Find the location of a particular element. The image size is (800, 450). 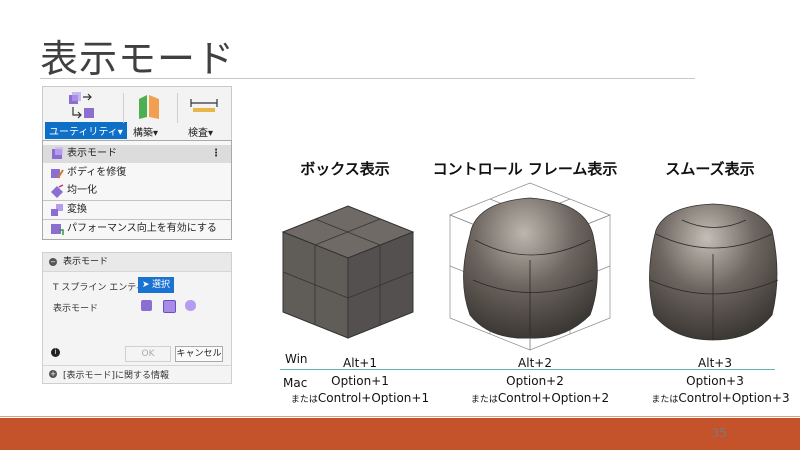

menu-item-label: 変換 is located at coordinates (77, 209).